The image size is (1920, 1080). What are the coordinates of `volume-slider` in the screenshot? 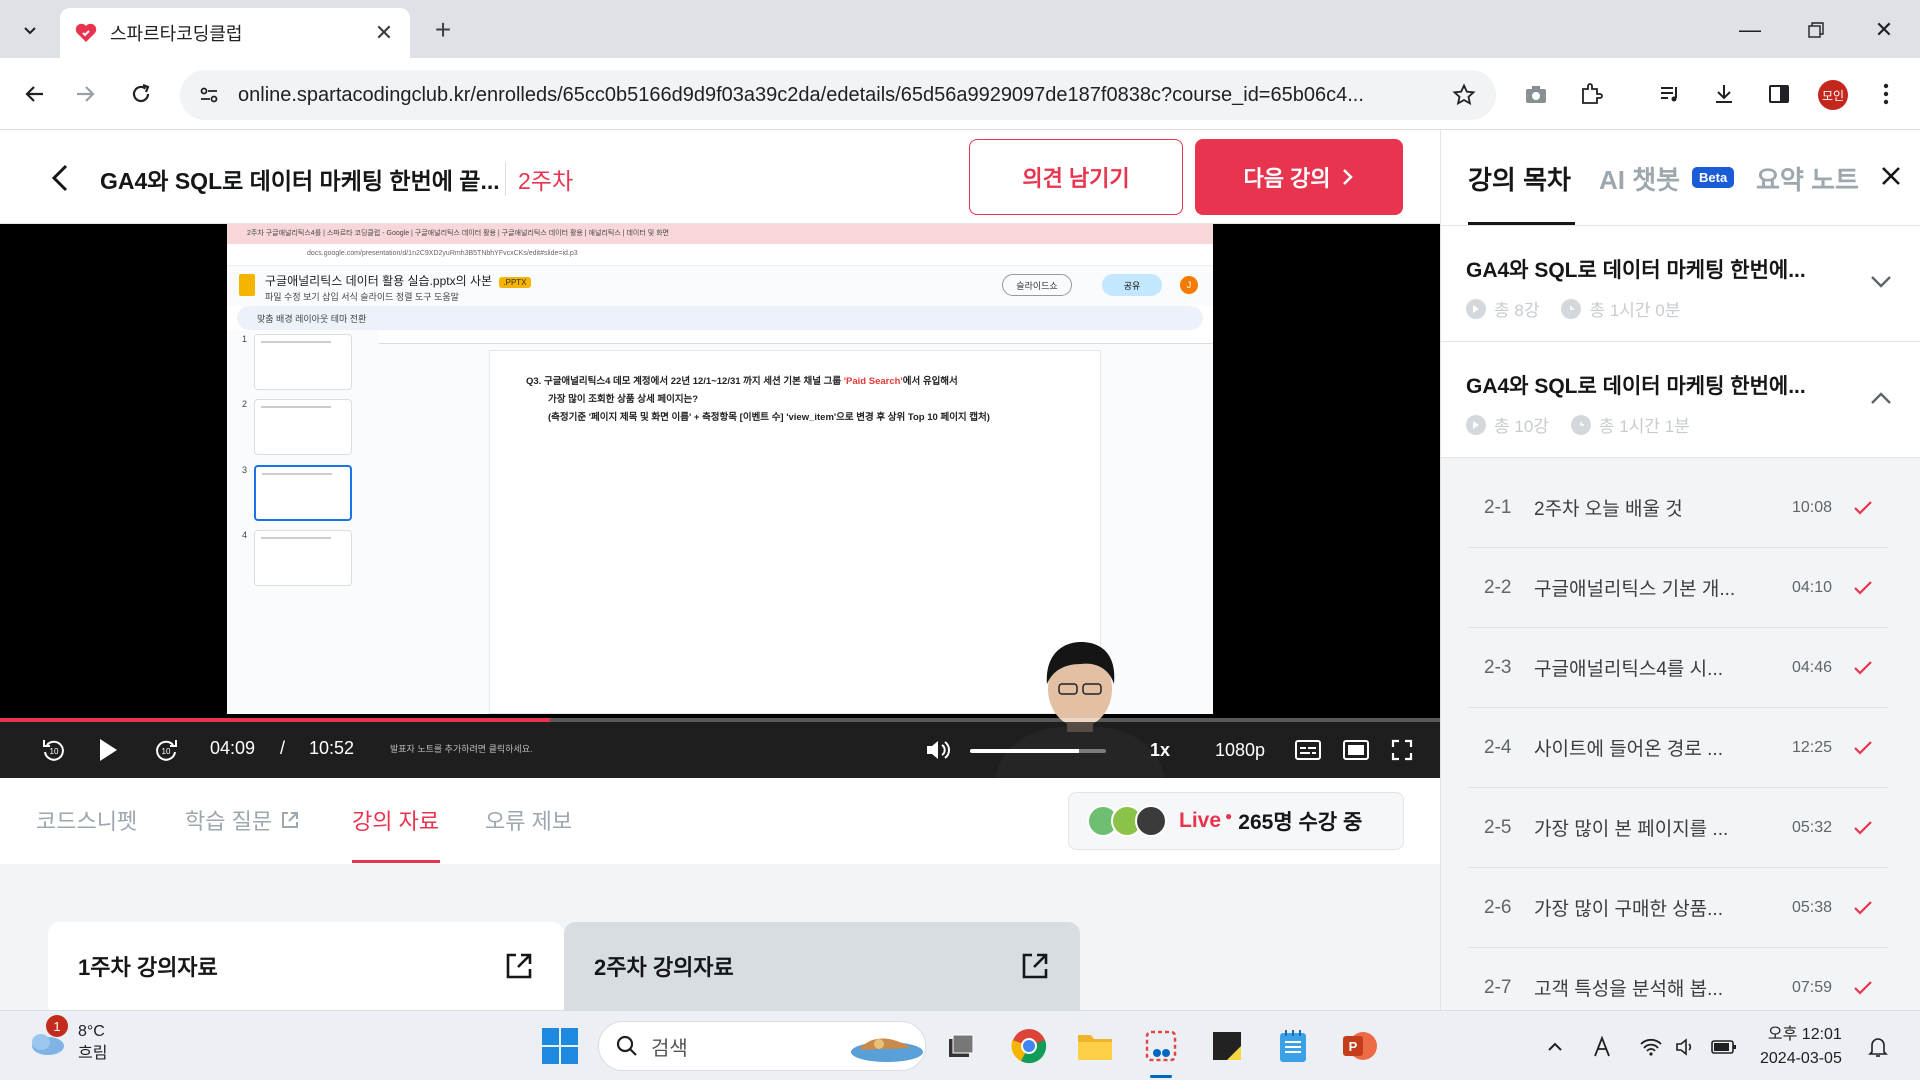 It's located at (1038, 751).